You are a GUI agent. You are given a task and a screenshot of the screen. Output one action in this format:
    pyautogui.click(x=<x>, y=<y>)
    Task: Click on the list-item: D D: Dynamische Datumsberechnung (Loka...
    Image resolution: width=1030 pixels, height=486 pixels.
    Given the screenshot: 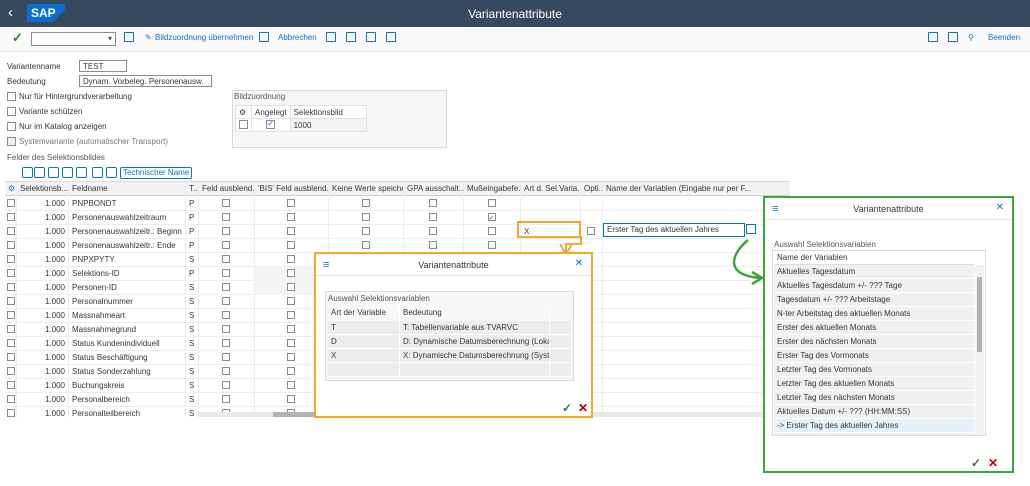 What is the action you would take?
    pyautogui.click(x=450, y=342)
    